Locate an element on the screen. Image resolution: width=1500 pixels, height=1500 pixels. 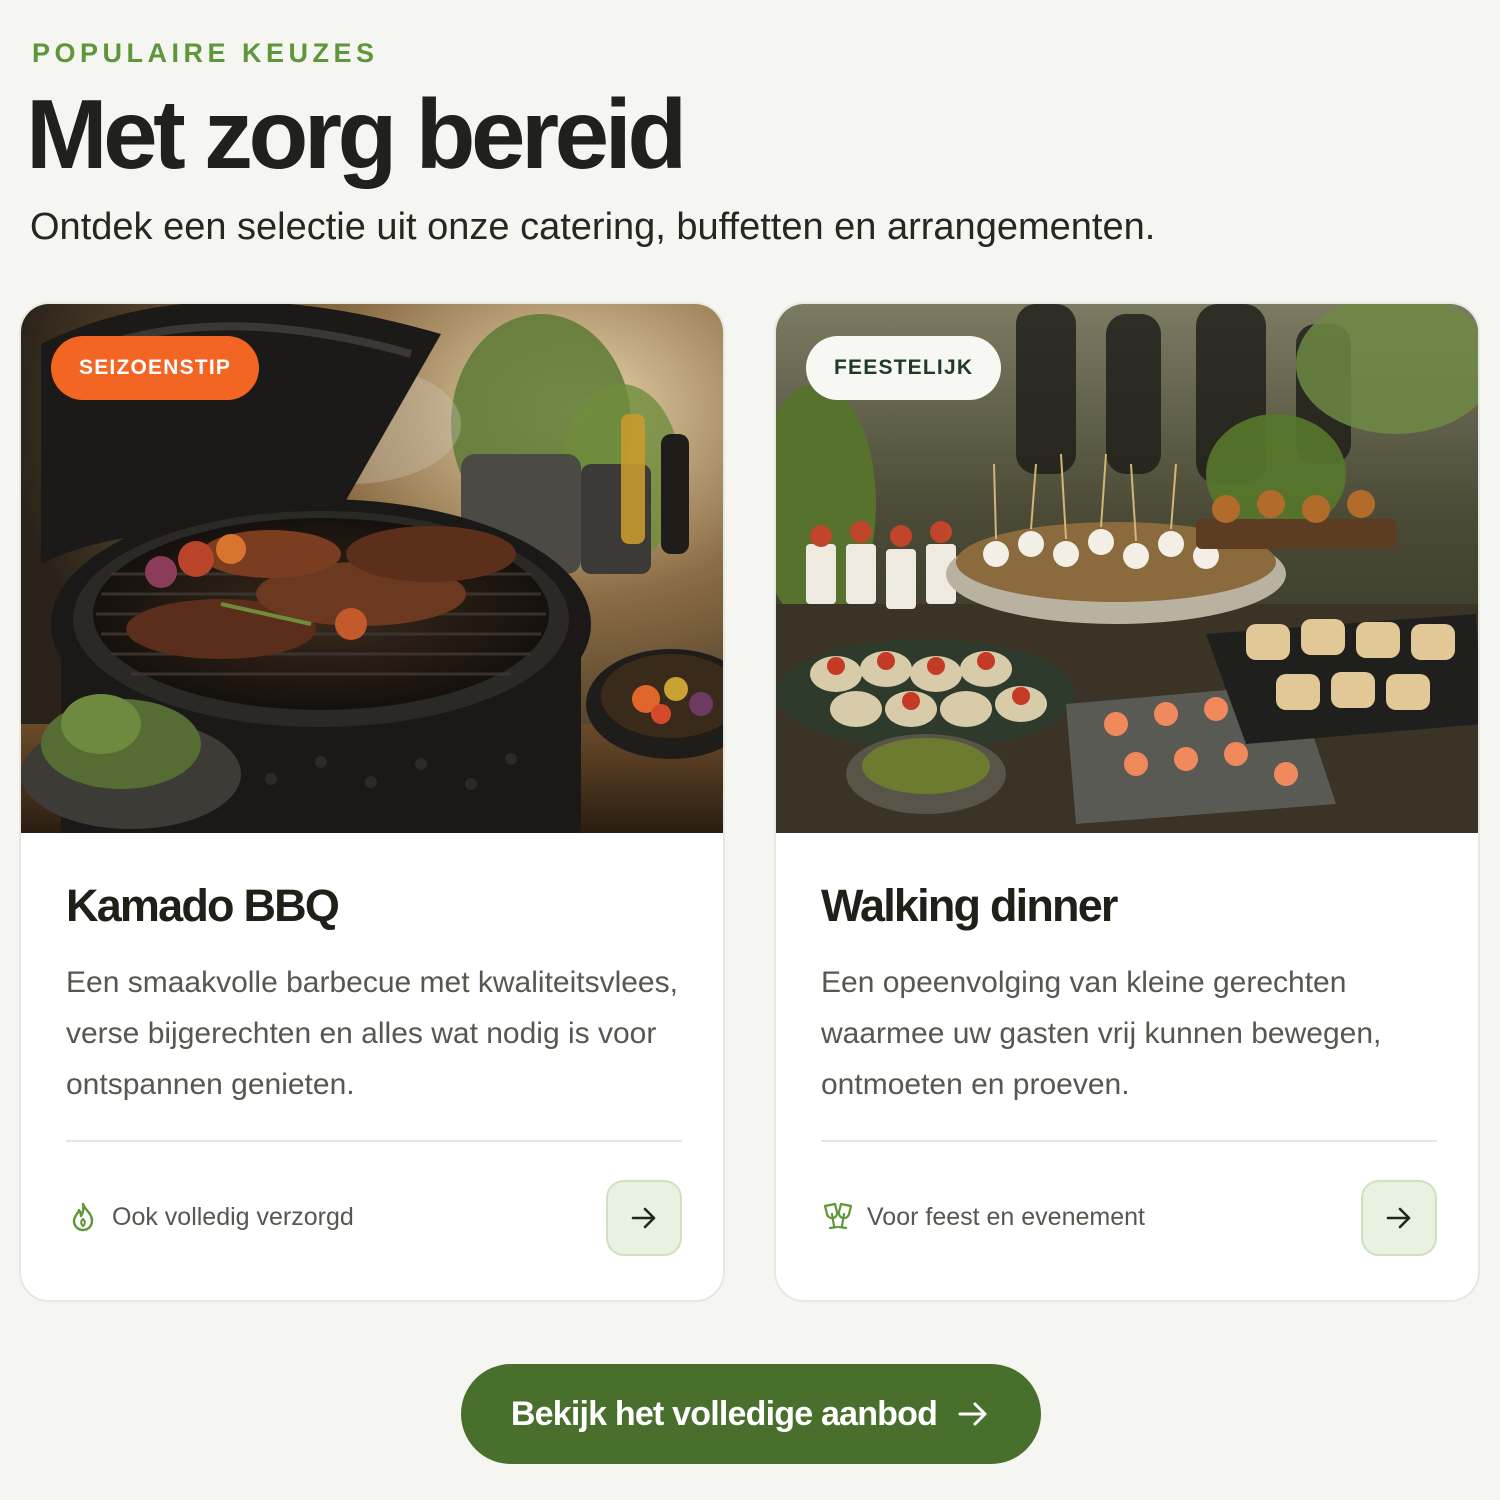
card-title: Kamado BBQ is located at coordinates (203, 905).